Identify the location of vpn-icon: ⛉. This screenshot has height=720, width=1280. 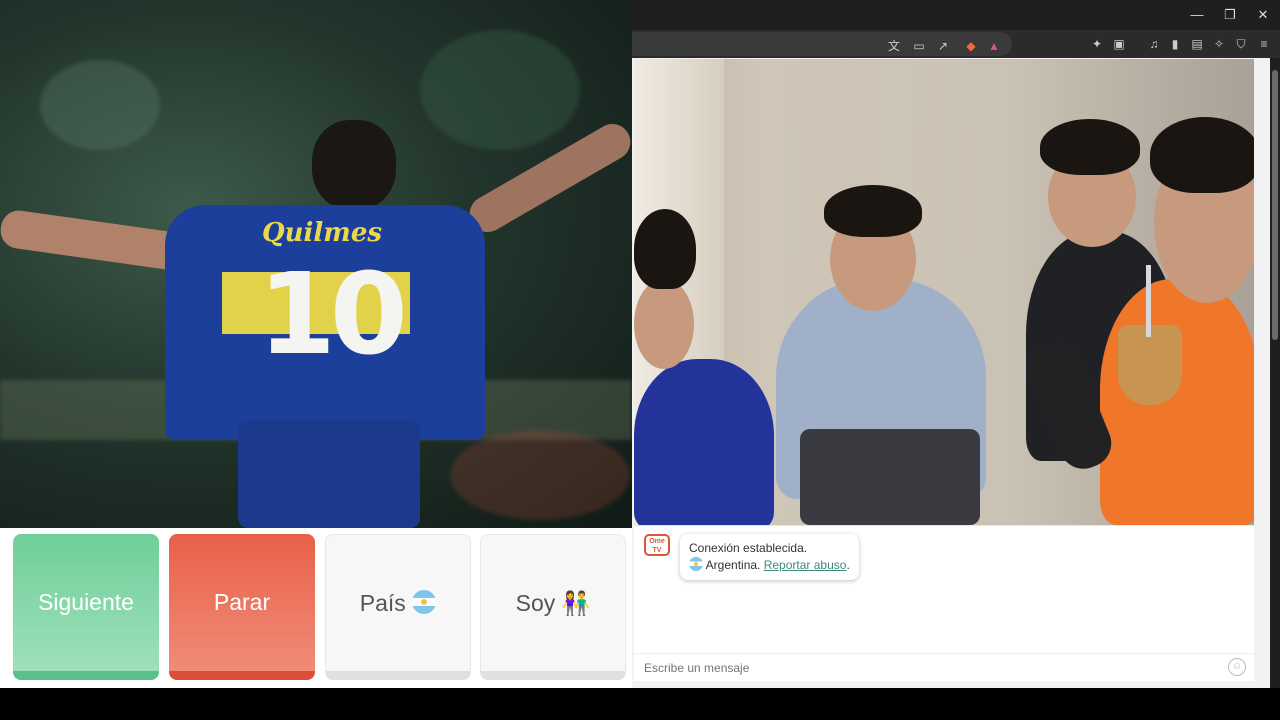
(1241, 44).